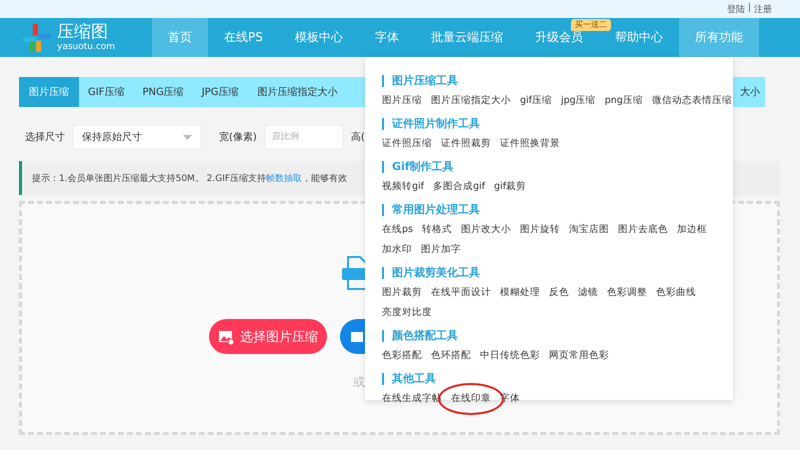 Image resolution: width=800 pixels, height=450 pixels. What do you see at coordinates (591, 25) in the screenshot?
I see `promo-badge: 买一送二` at bounding box center [591, 25].